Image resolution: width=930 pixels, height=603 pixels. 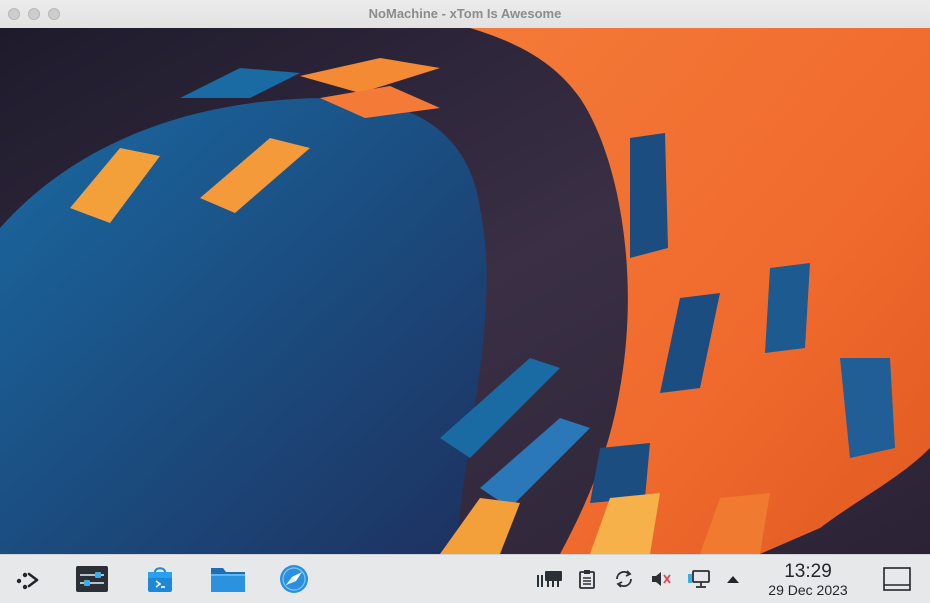 I want to click on network-wired-icon, so click(x=699, y=579).